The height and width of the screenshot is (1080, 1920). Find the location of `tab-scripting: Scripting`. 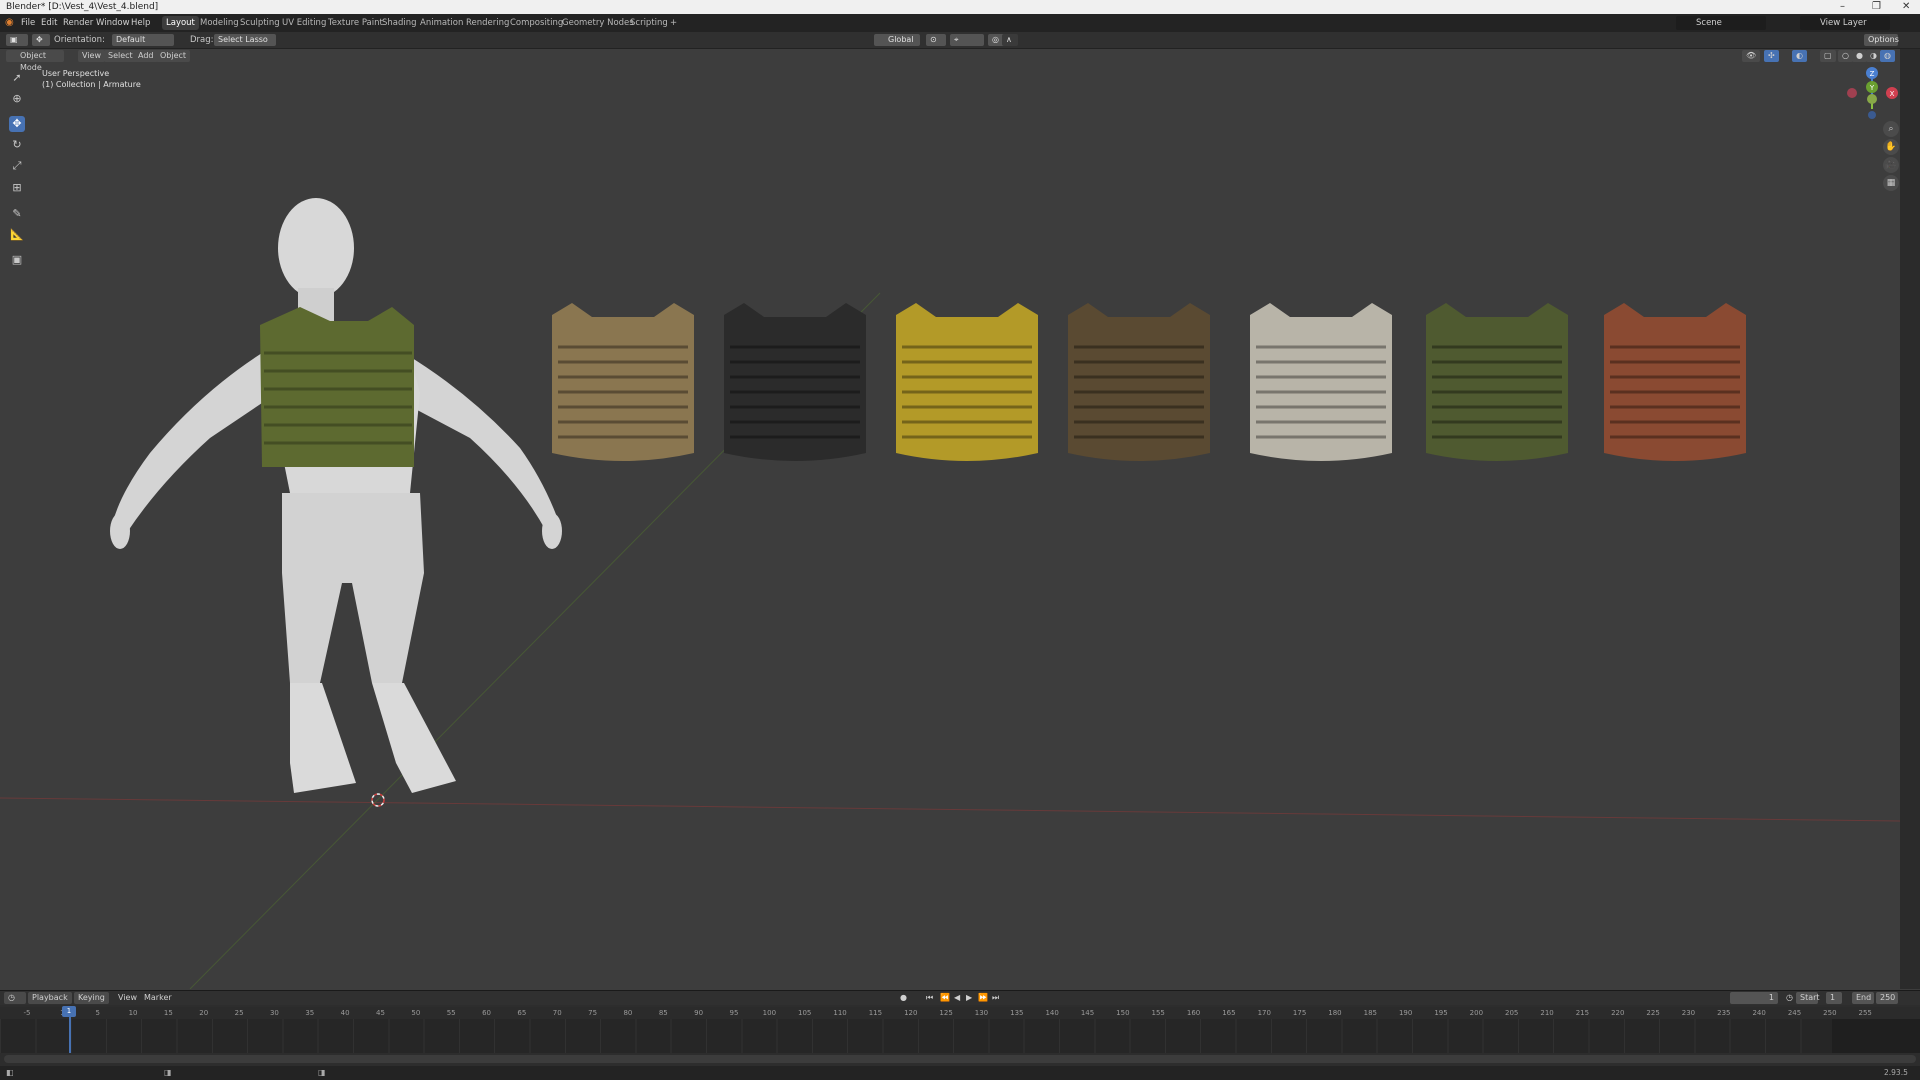

tab-scripting: Scripting is located at coordinates (649, 23).